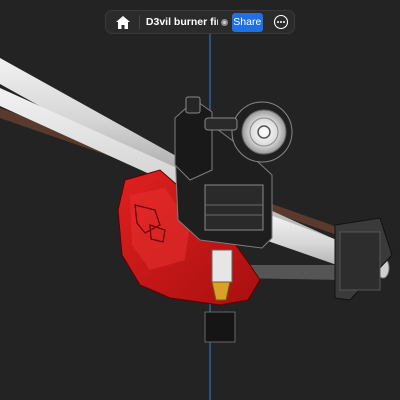 The width and height of the screenshot is (400, 400). I want to click on fan-hub, so click(264, 132).